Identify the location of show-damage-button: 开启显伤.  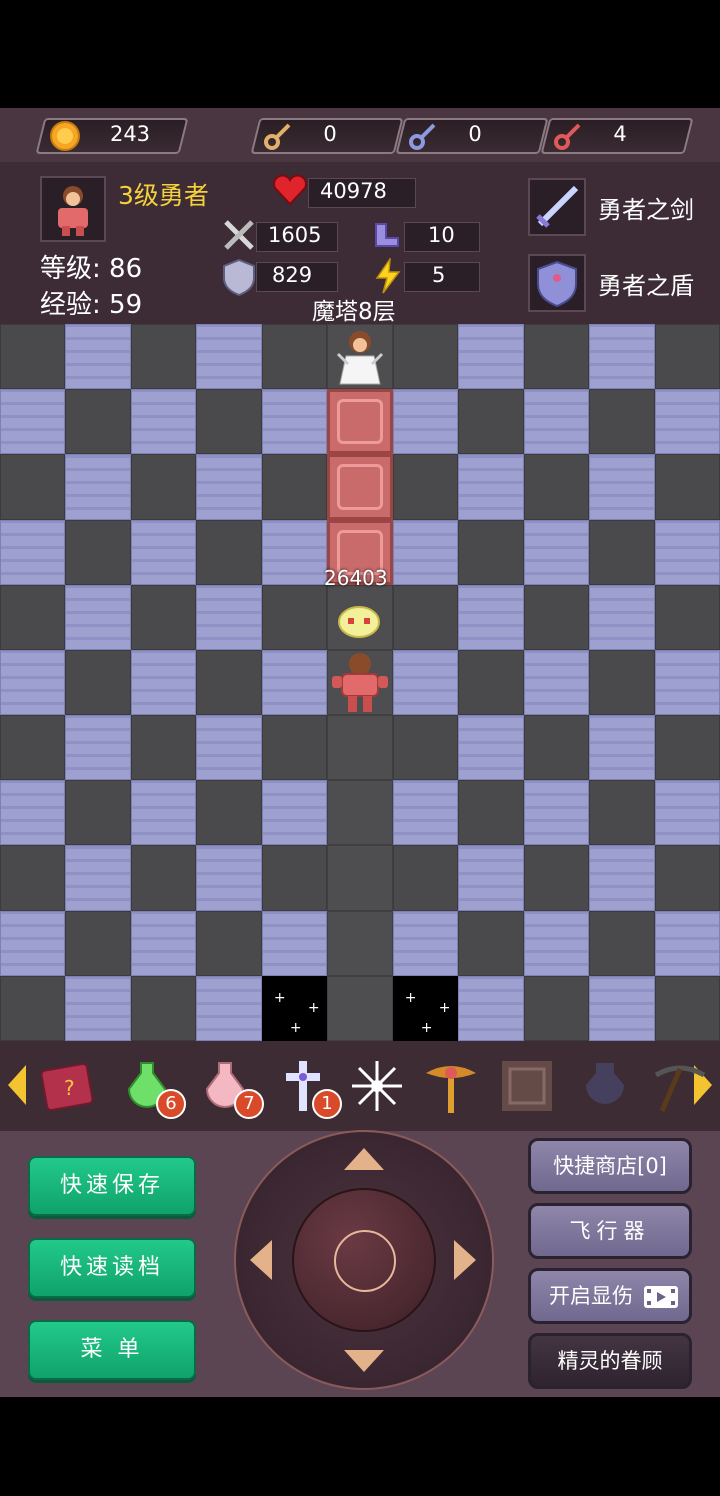
(610, 1296).